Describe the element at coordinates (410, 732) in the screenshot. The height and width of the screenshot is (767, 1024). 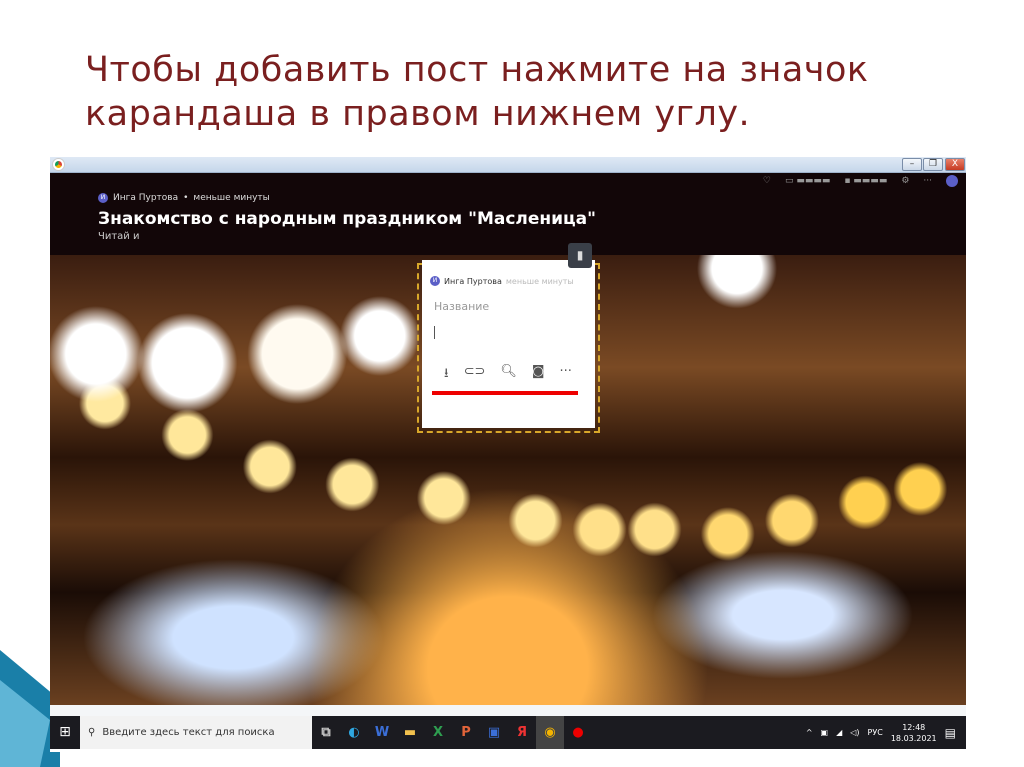
I see `explorer-icon: ▬` at that location.